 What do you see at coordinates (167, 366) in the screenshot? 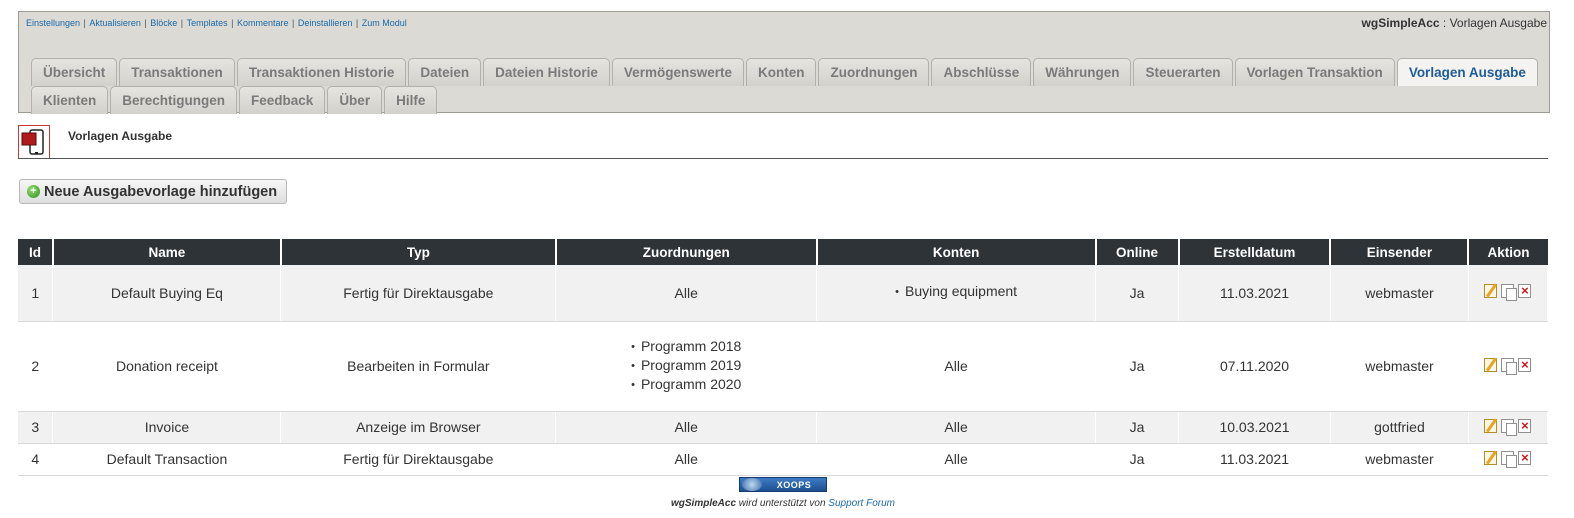
I see `cell-name: Donation receipt` at bounding box center [167, 366].